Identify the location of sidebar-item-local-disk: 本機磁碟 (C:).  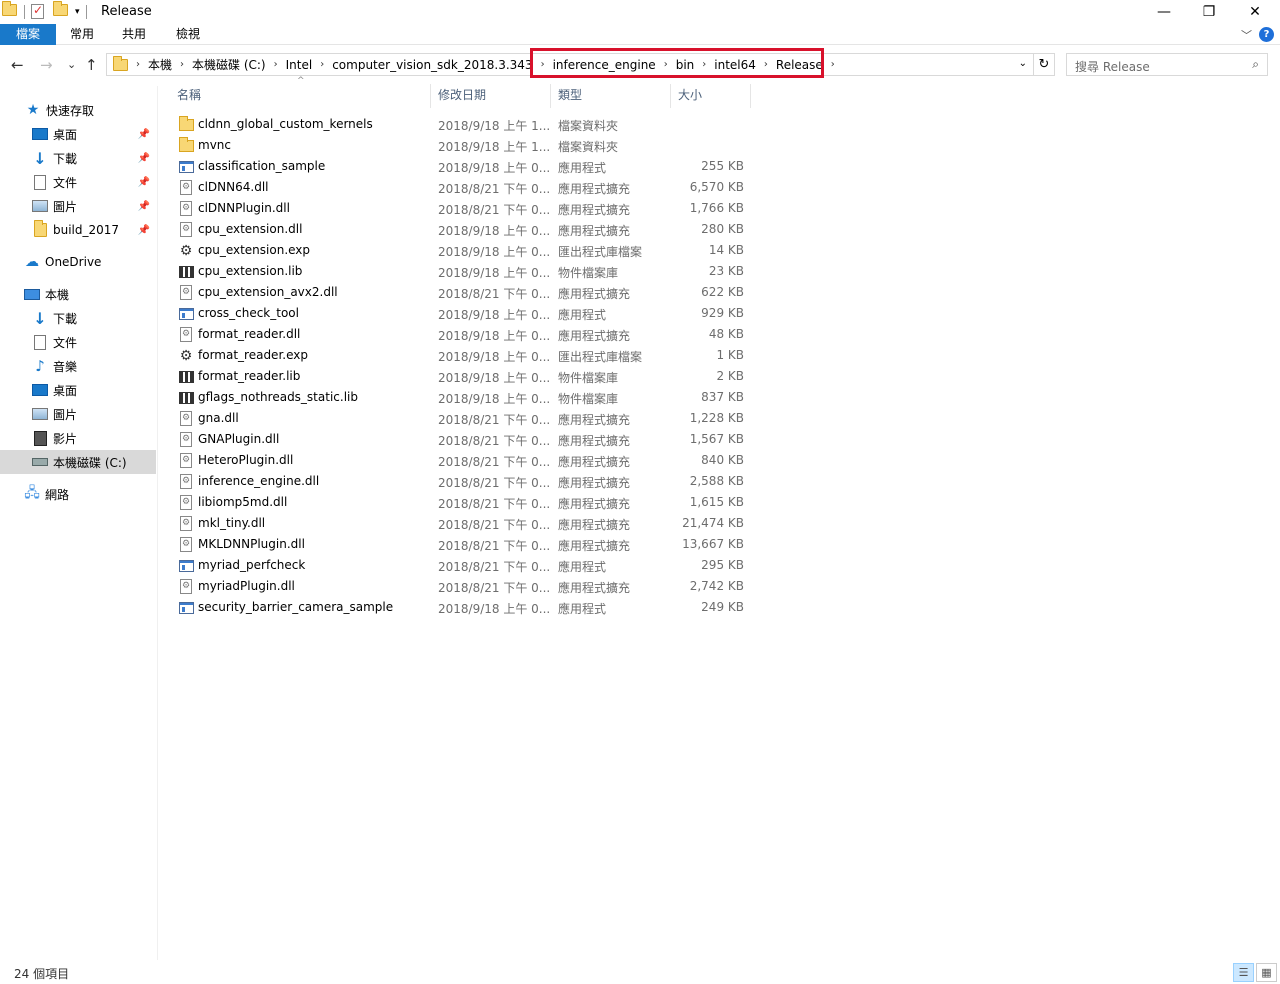
(78, 462).